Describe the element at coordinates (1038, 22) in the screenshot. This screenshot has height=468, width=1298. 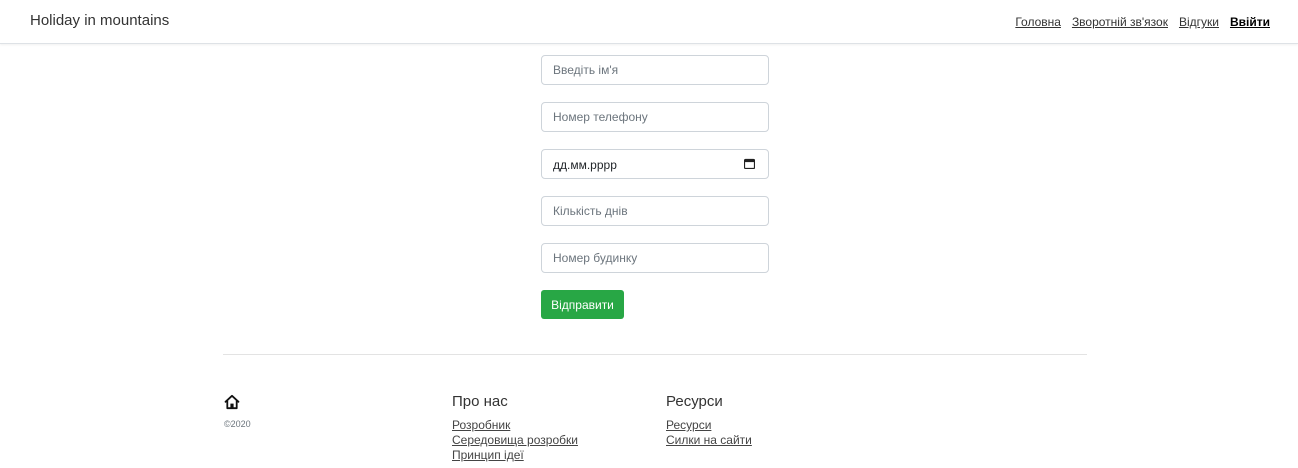
I see `nav-link-home: Головна` at that location.